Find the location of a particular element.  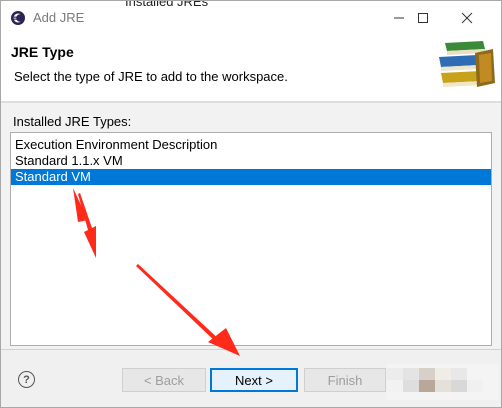

list-item-standard-vm: Standard VM is located at coordinates (251, 177).